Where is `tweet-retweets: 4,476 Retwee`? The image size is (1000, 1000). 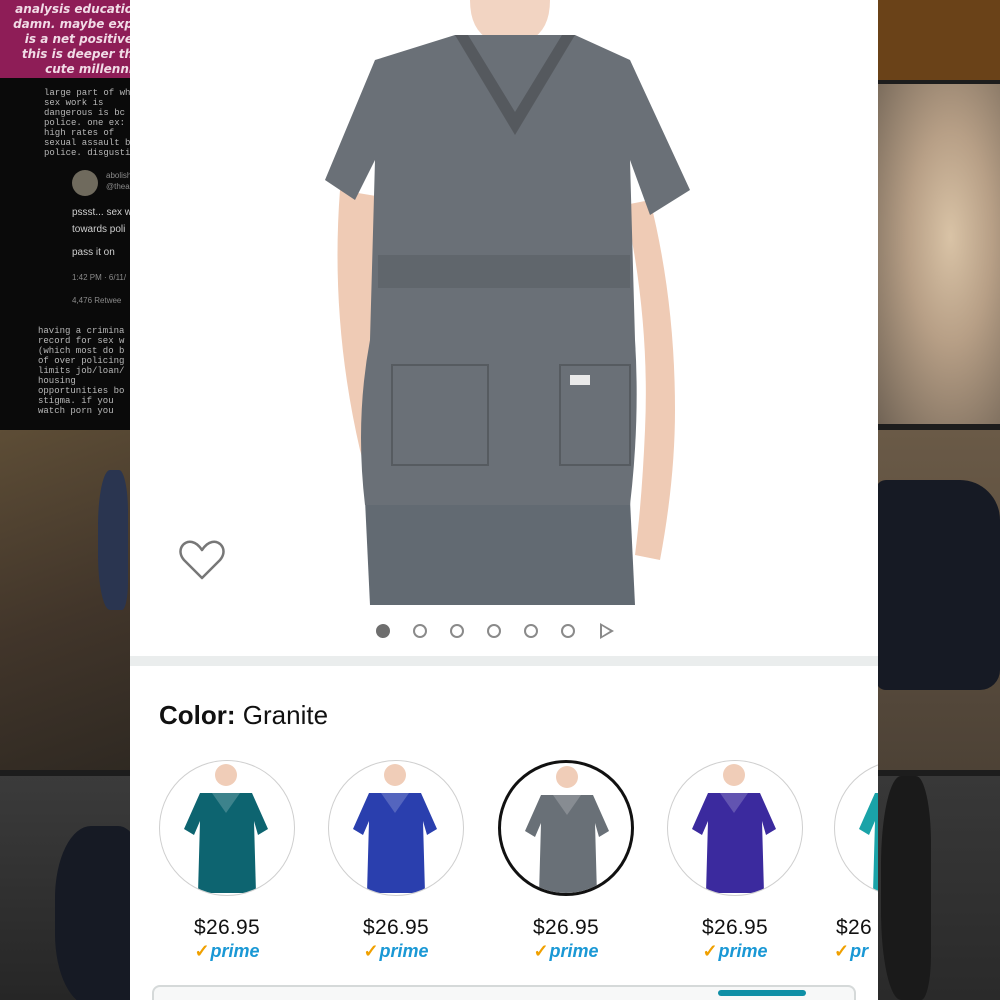 tweet-retweets: 4,476 Retwee is located at coordinates (97, 300).